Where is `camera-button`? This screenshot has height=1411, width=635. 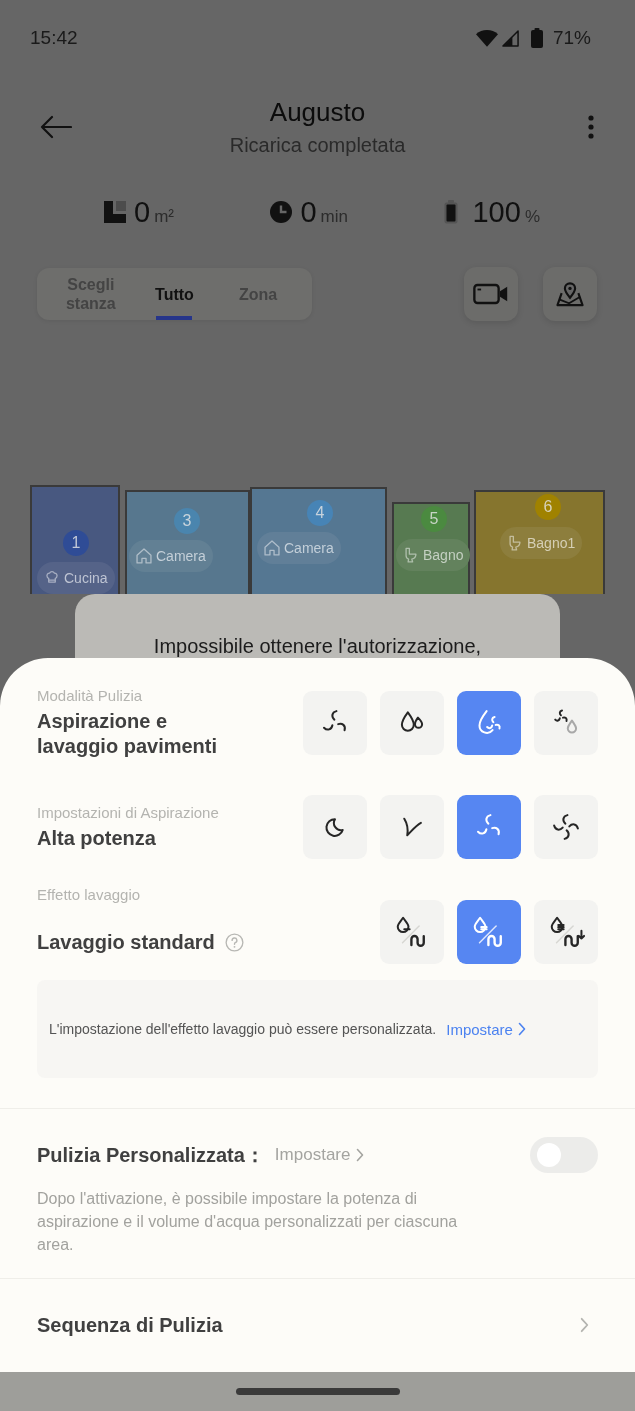
camera-button is located at coordinates (491, 294).